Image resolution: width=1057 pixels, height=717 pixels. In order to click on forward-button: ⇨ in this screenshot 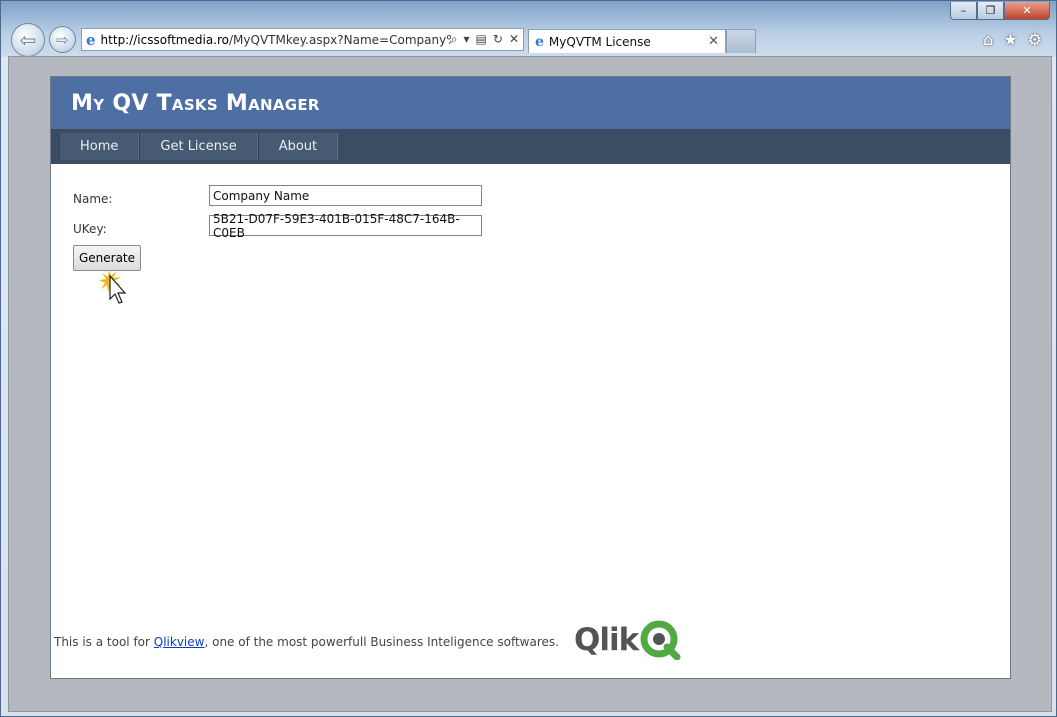, I will do `click(62, 39)`.